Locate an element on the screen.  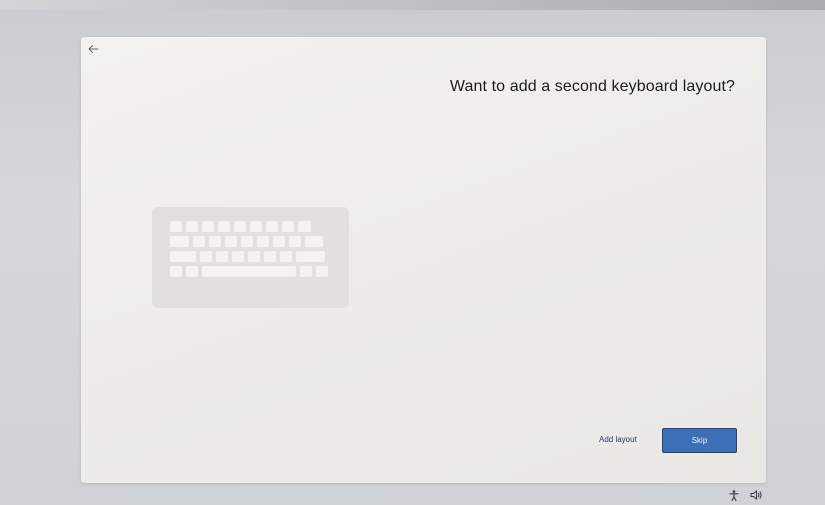
add-layout-button: Add layout is located at coordinates (618, 439).